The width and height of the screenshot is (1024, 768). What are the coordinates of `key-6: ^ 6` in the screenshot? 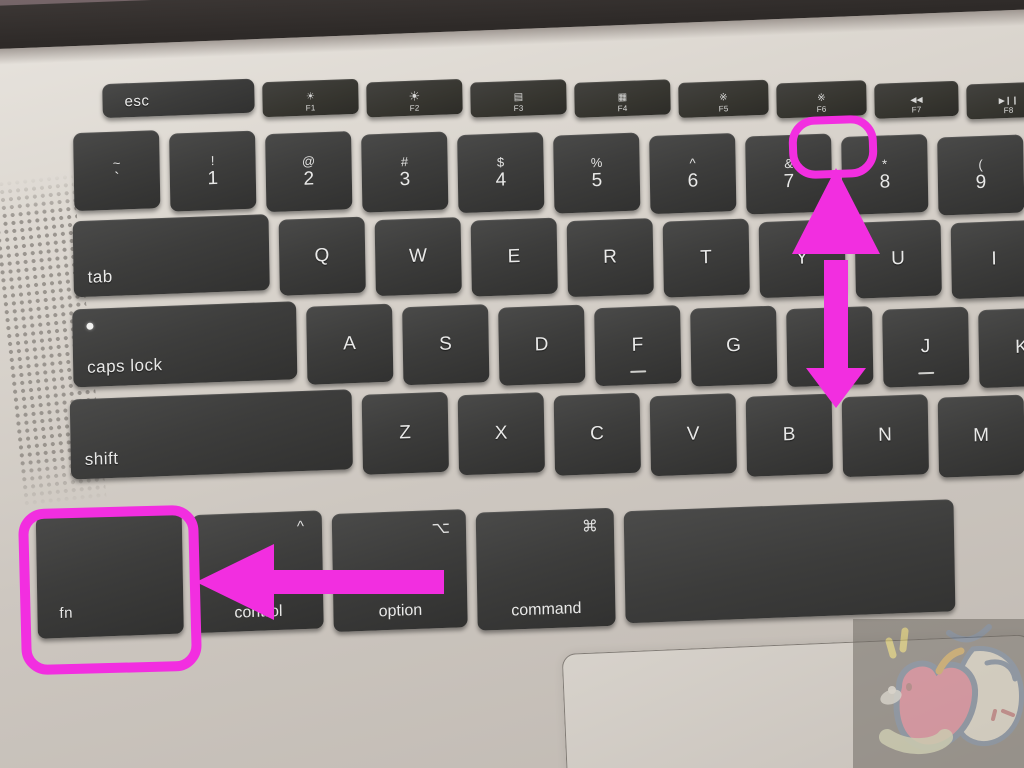 It's located at (693, 173).